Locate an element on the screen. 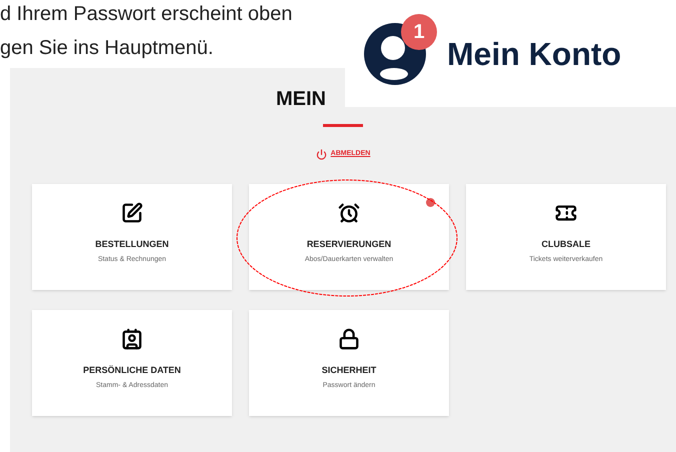 The image size is (676, 452). page-title: MEIN is located at coordinates (301, 99).